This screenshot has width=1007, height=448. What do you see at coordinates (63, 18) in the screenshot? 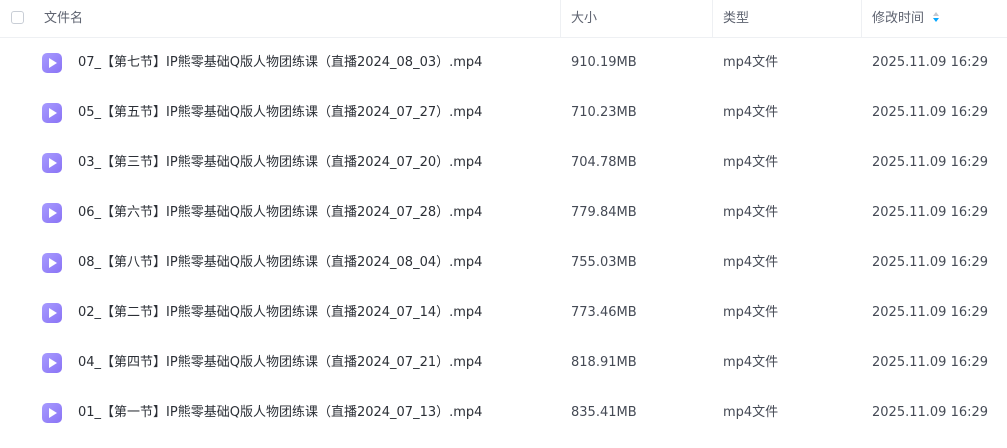
I see `column-header-name: 文件名` at bounding box center [63, 18].